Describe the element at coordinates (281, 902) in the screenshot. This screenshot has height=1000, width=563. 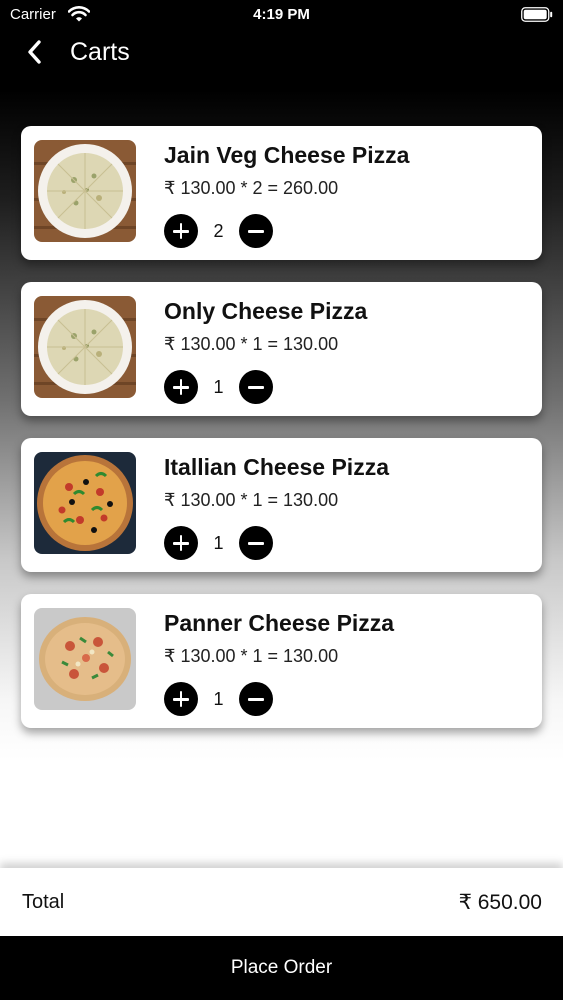
I see `total-bar: Total ₹ 650.00` at that location.